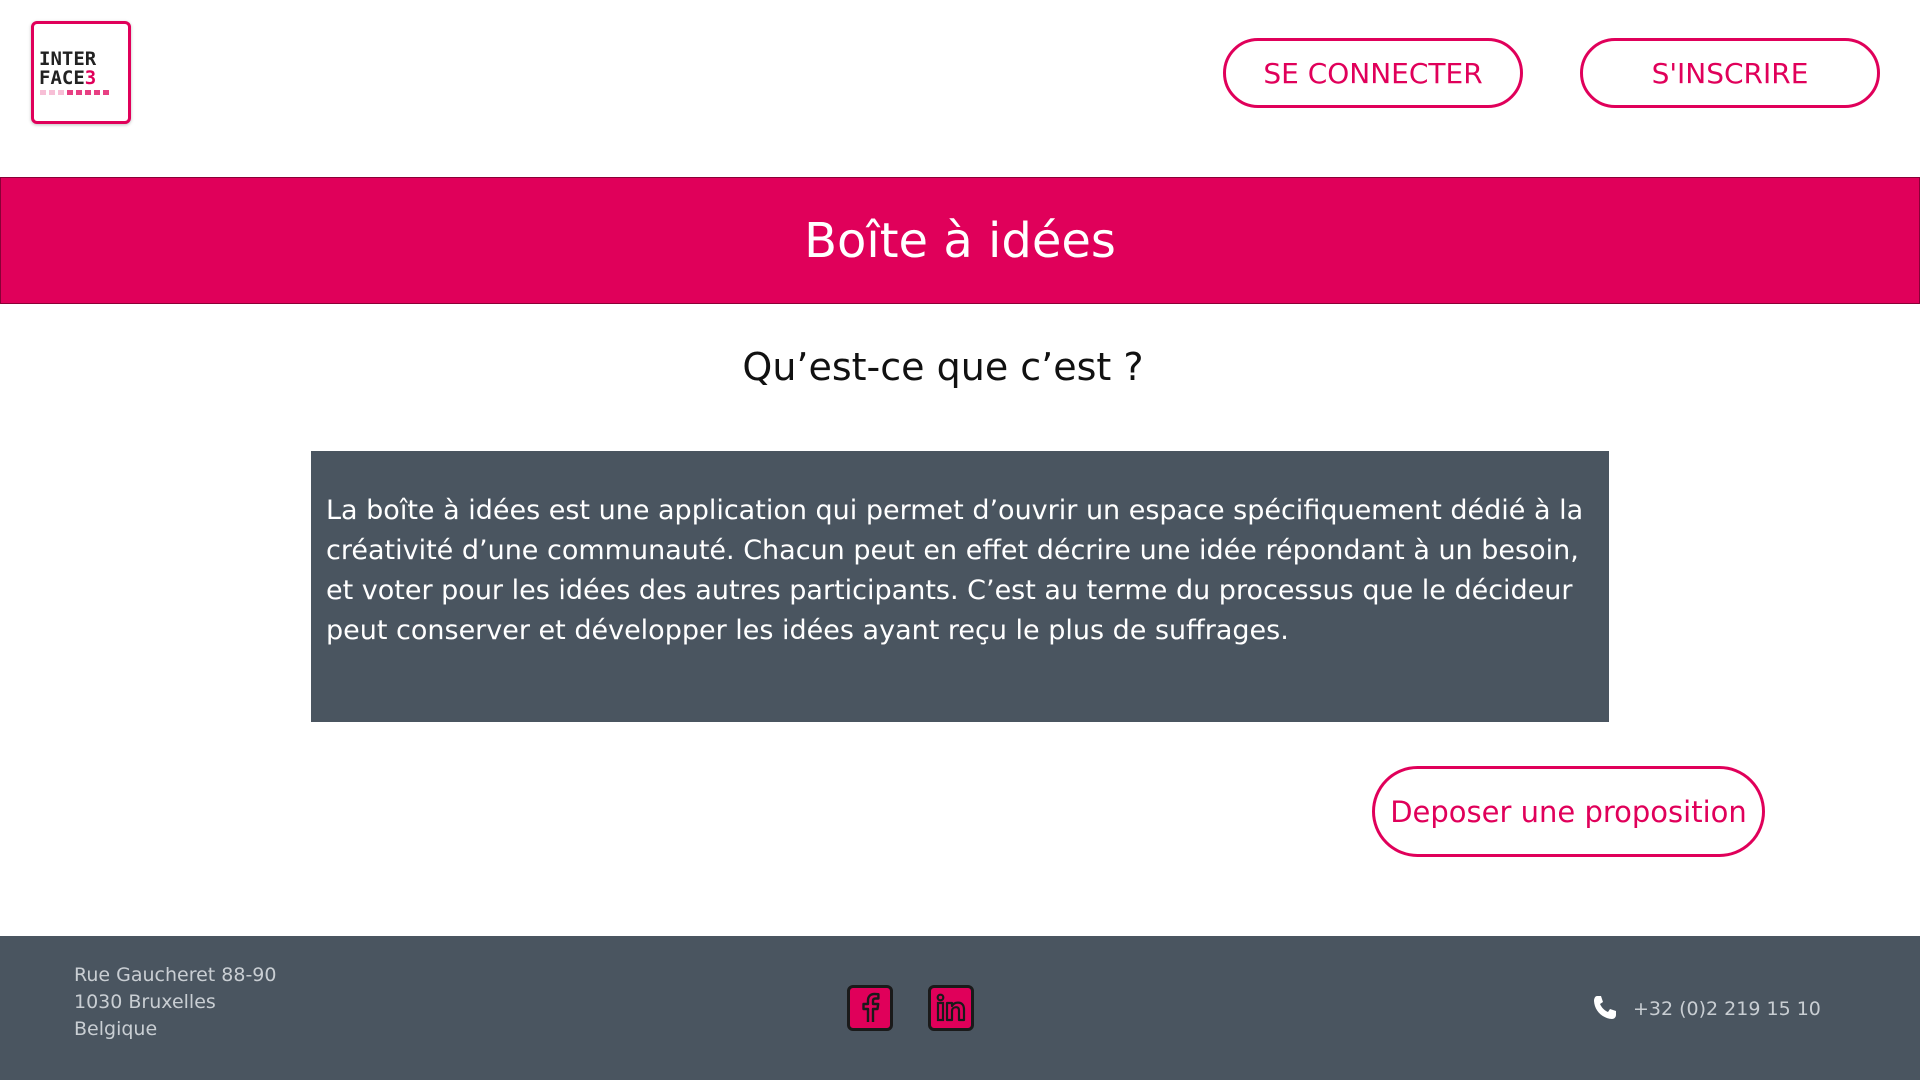  I want to click on facebook-icon, so click(870, 1008).